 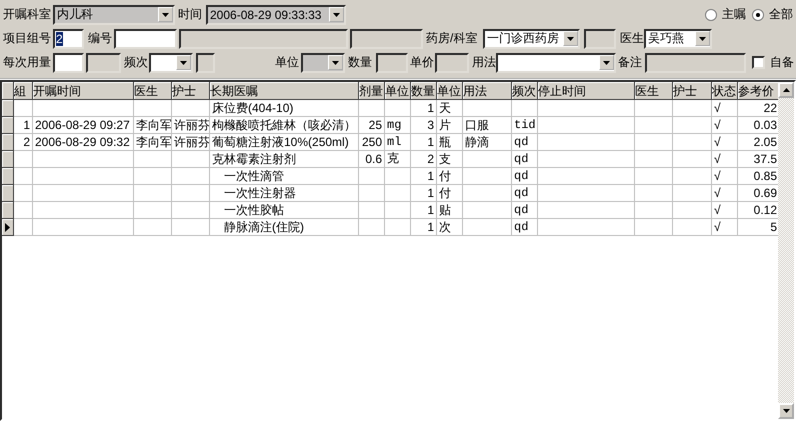 What do you see at coordinates (487, 91) in the screenshot?
I see `column-header: 用法` at bounding box center [487, 91].